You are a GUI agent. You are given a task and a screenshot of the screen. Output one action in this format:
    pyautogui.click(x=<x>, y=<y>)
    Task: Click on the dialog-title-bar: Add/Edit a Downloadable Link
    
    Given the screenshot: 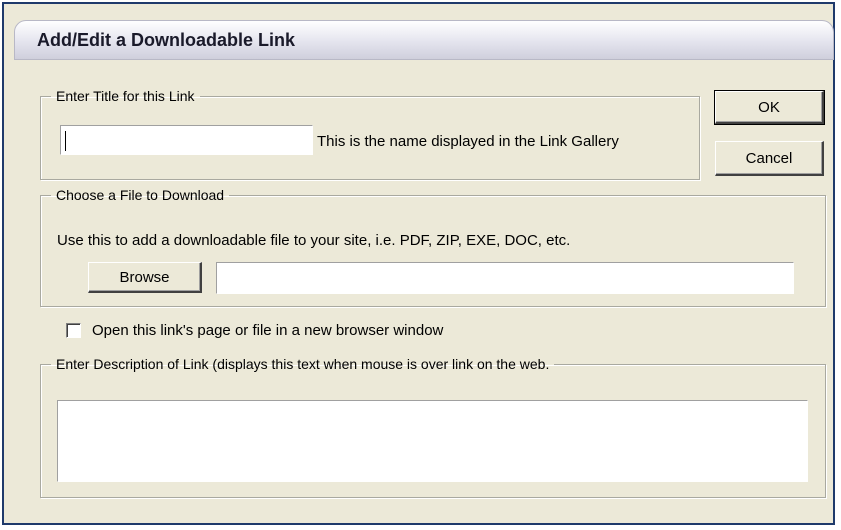 What is the action you would take?
    pyautogui.click(x=424, y=40)
    